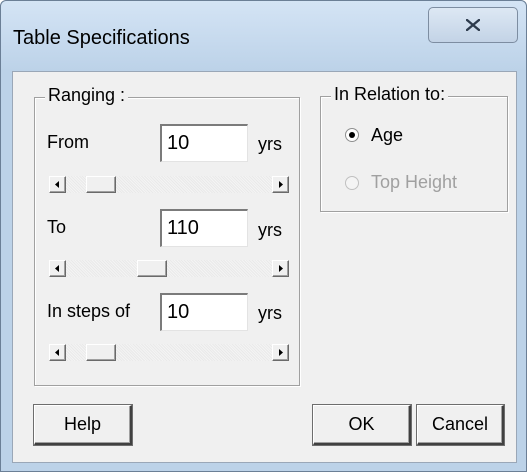 This screenshot has height=472, width=527. I want to click on steps-slider-left-button, so click(57, 352).